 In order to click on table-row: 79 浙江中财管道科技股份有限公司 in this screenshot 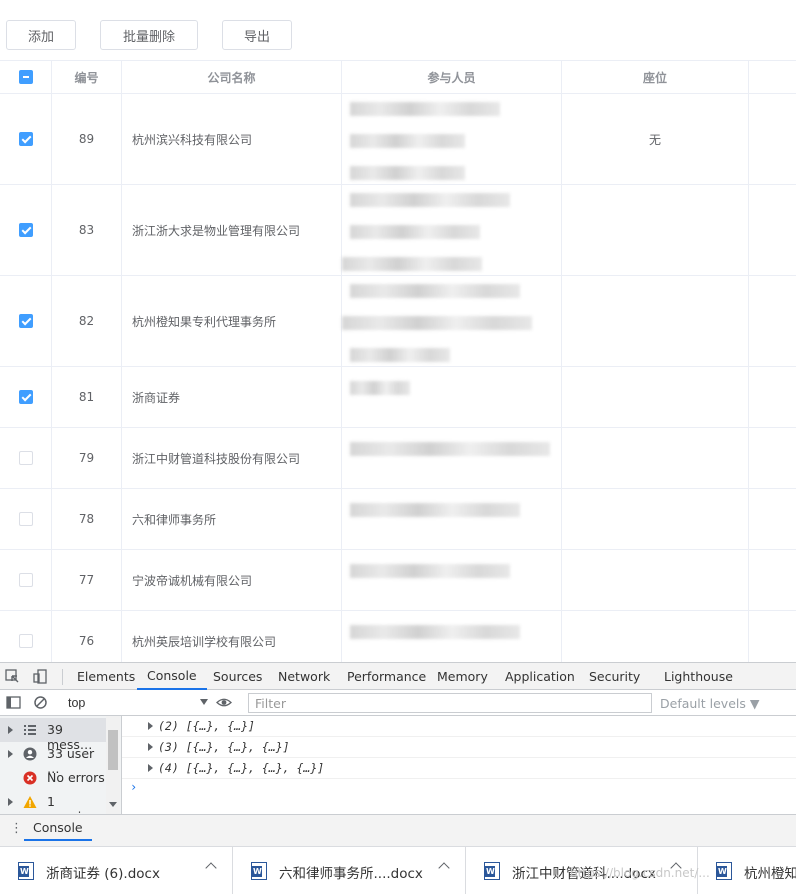, I will do `click(398, 458)`.